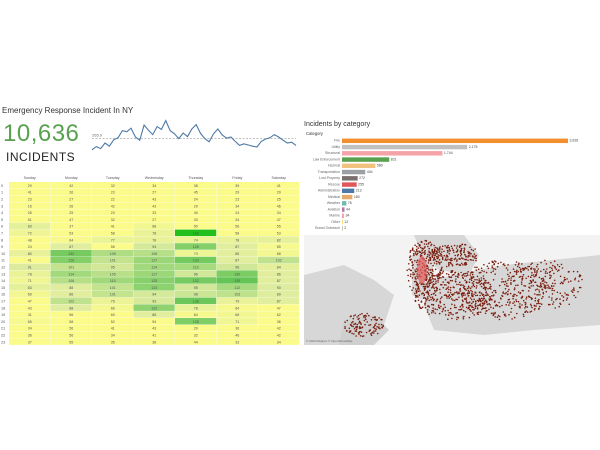 The height and width of the screenshot is (450, 600). I want to click on high-density-hotspot, so click(422, 270).